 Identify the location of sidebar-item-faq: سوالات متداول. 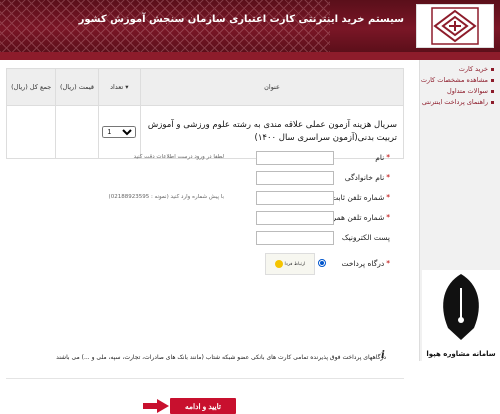
(457, 91).